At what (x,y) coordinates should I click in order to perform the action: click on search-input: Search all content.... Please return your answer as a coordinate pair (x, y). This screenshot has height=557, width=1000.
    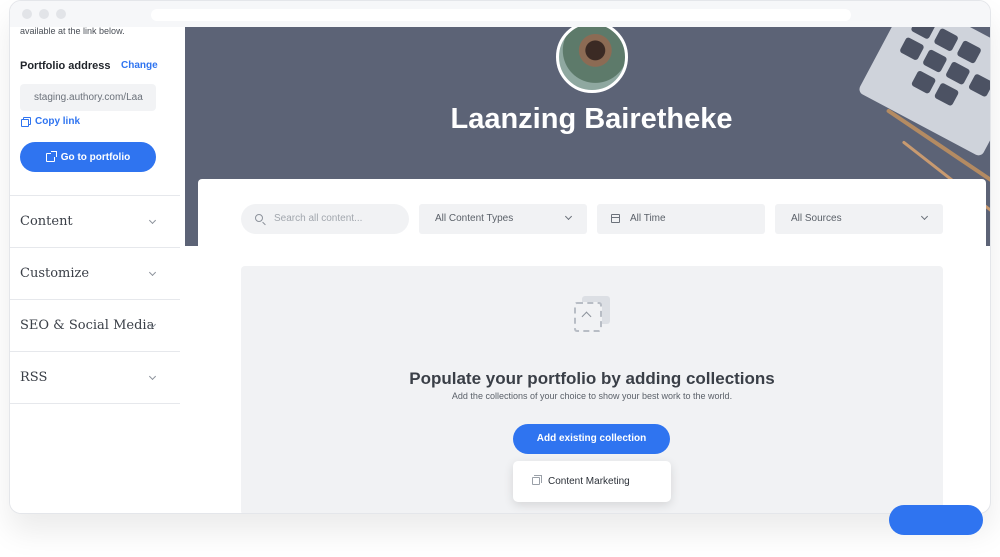
    Looking at the image, I should click on (325, 219).